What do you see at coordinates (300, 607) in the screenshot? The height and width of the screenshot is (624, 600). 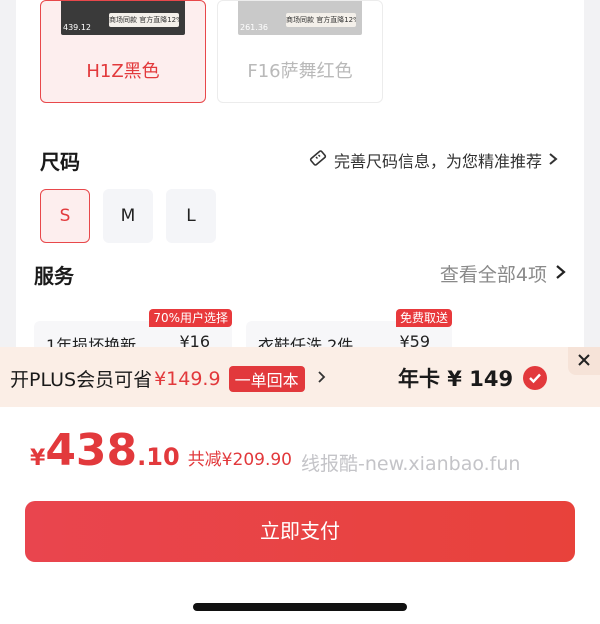 I see `home-indicator` at bounding box center [300, 607].